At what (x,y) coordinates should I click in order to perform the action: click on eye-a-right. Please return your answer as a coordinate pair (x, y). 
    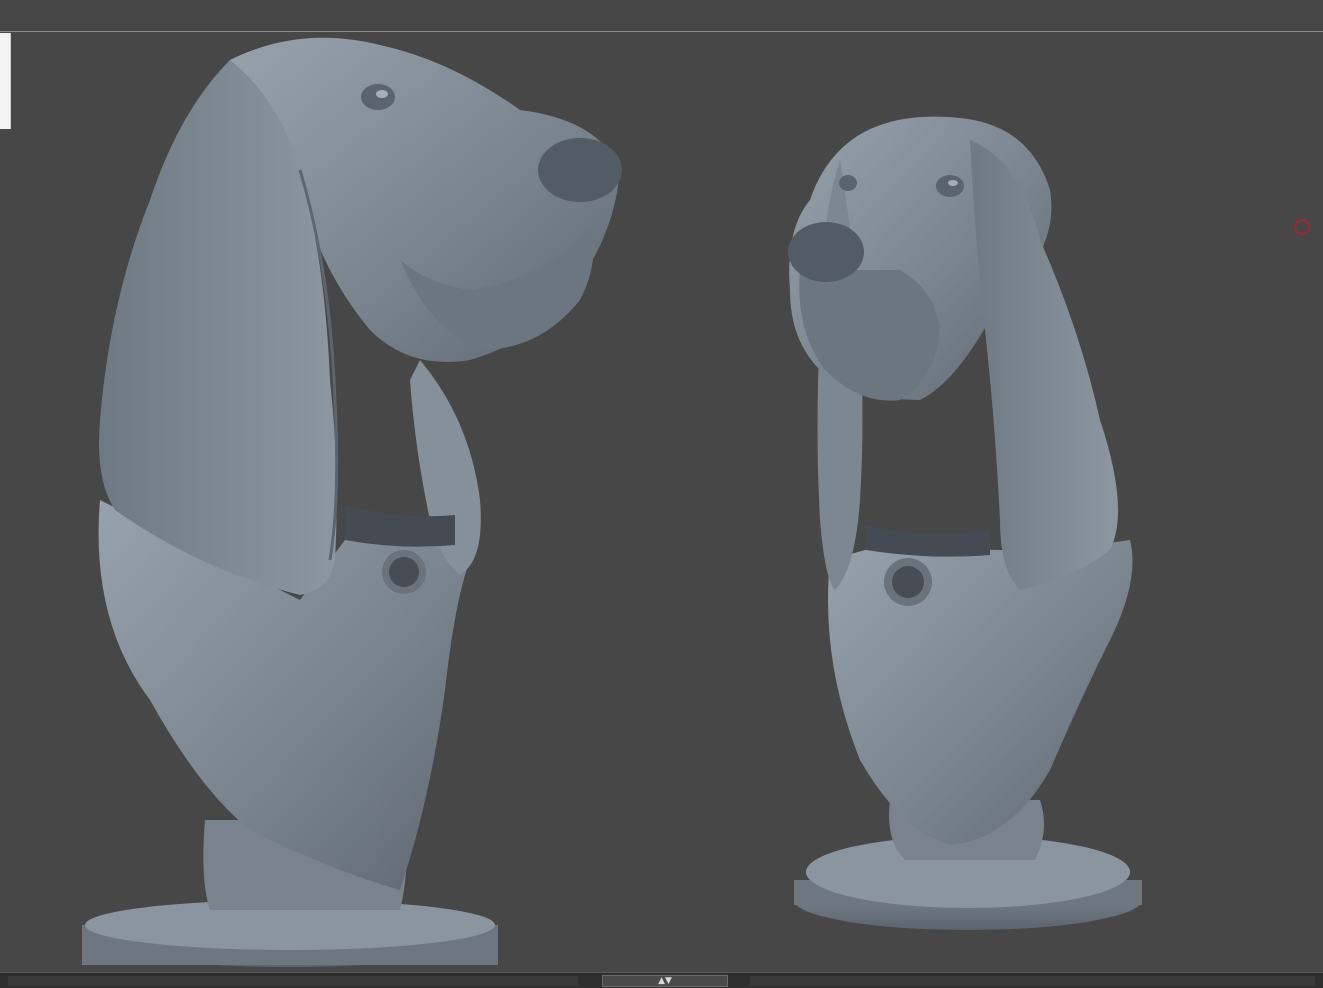
    Looking at the image, I should click on (950, 186).